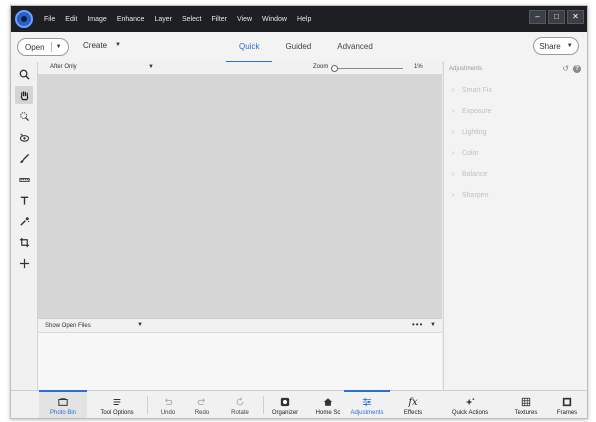 The image size is (596, 422). I want to click on adjustments-button: Adjustments, so click(367, 404).